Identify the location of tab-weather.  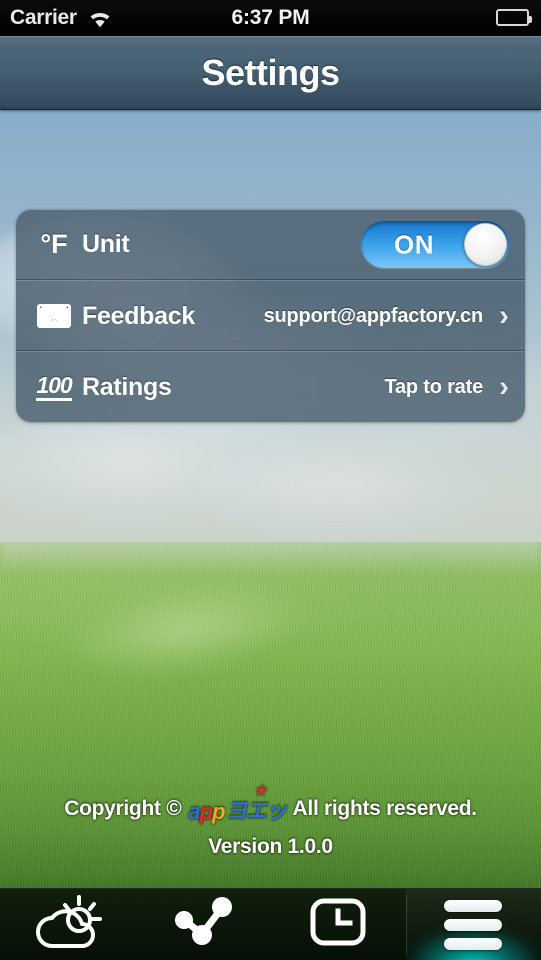
(67, 924).